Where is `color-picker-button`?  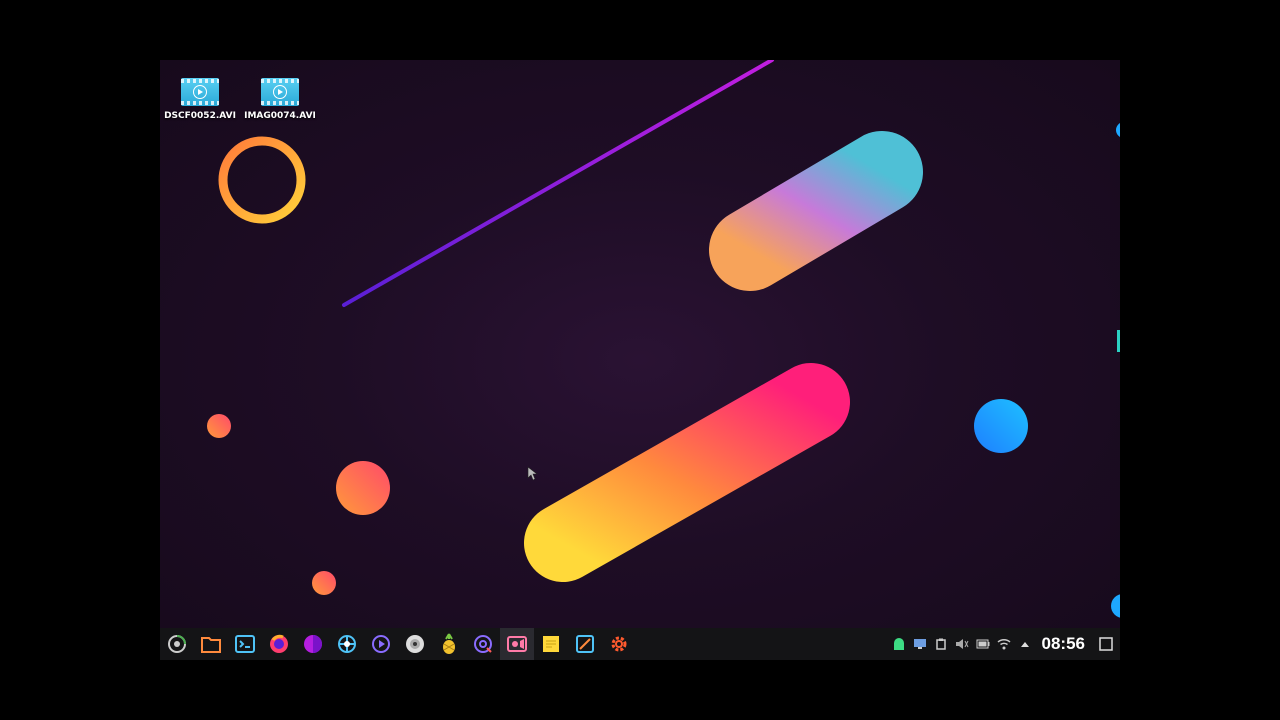 color-picker-button is located at coordinates (313, 644).